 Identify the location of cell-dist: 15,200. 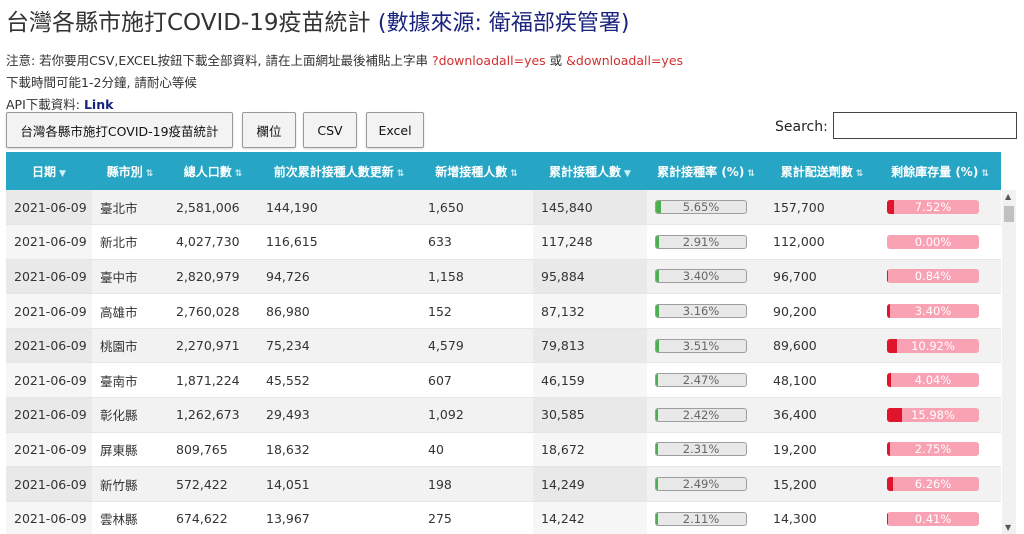
(822, 484).